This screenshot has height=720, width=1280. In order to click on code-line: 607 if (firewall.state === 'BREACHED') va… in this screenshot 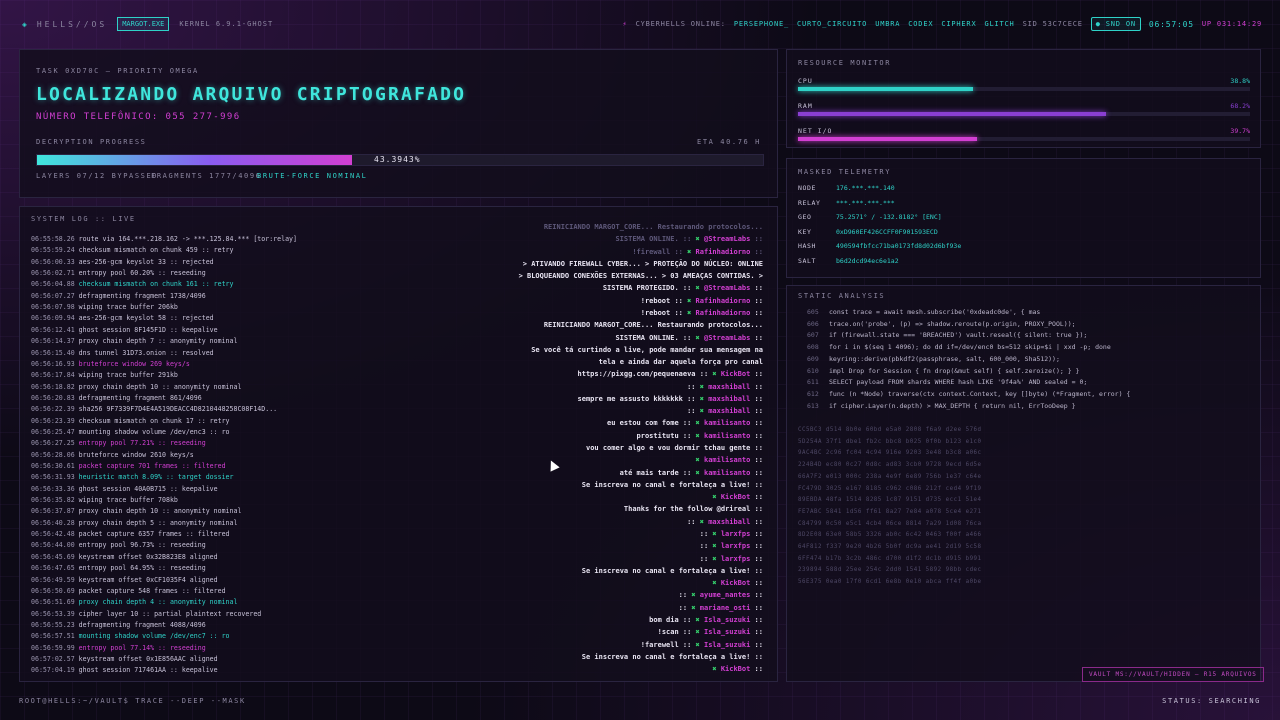, I will do `click(947, 335)`.